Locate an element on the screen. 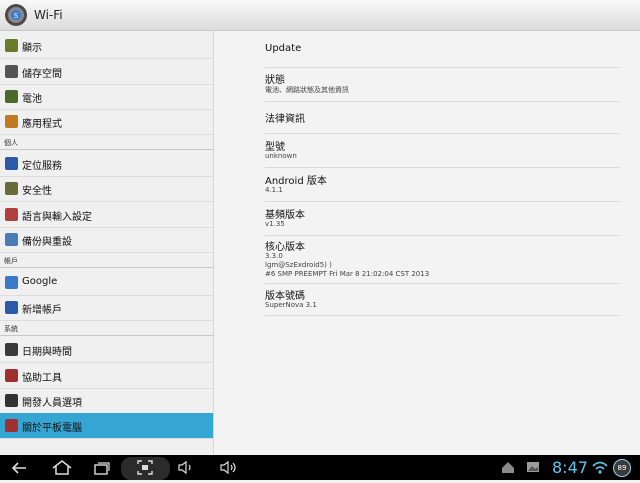 The height and width of the screenshot is (483, 640). sidebar-item-security: 安全性 is located at coordinates (106, 189).